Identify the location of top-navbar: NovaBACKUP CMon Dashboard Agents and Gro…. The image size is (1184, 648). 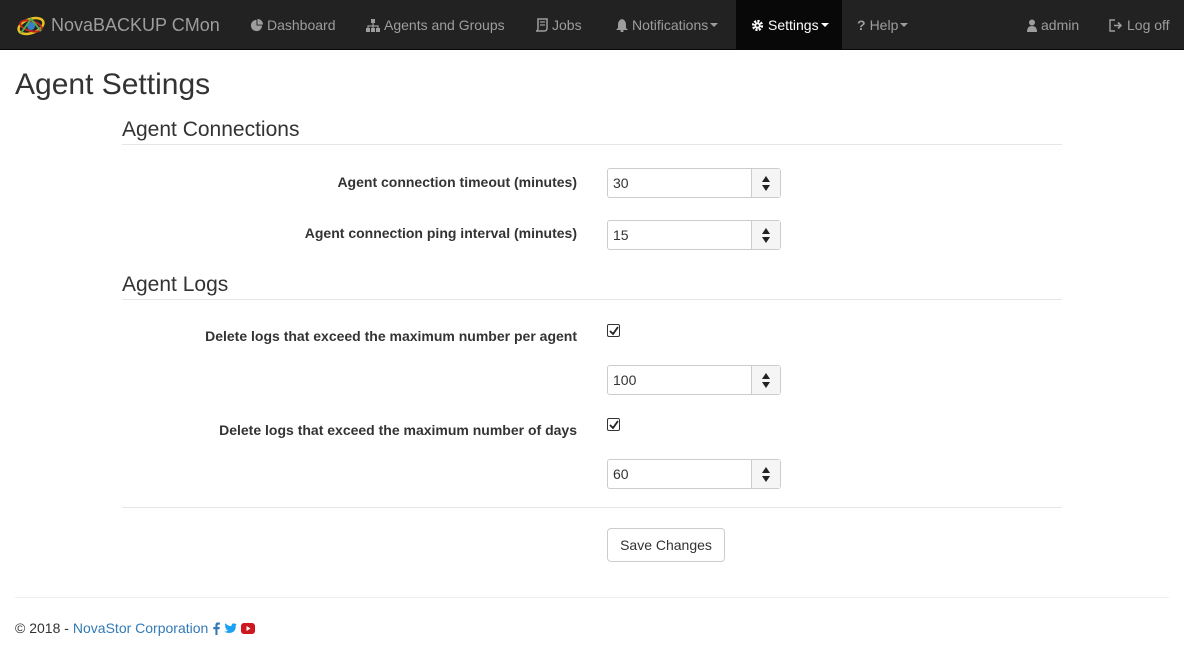
(592, 25).